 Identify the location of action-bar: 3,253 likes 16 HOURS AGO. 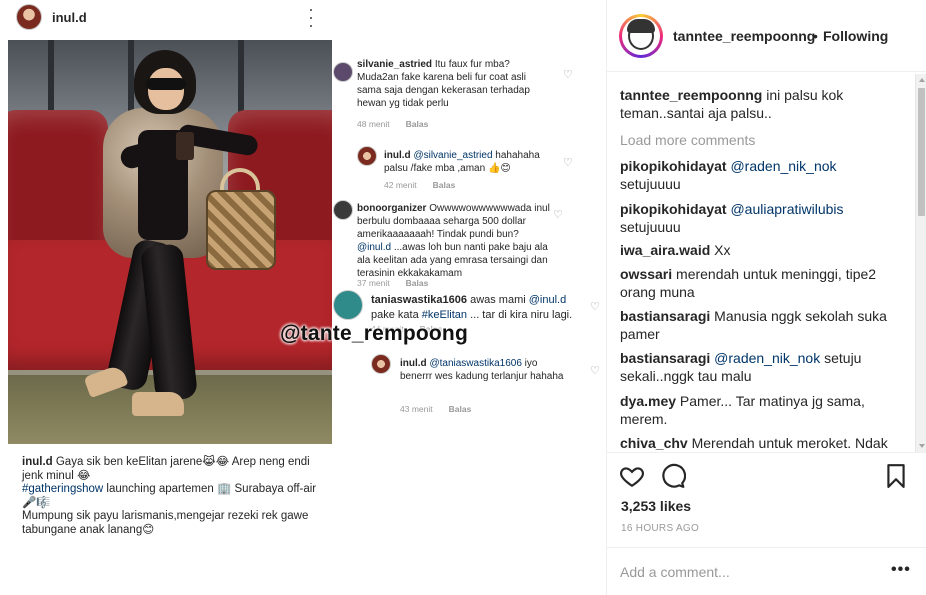
(766, 499).